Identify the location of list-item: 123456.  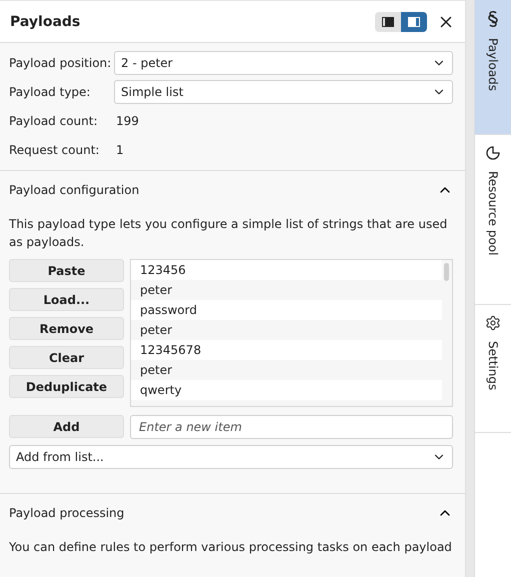
(286, 270).